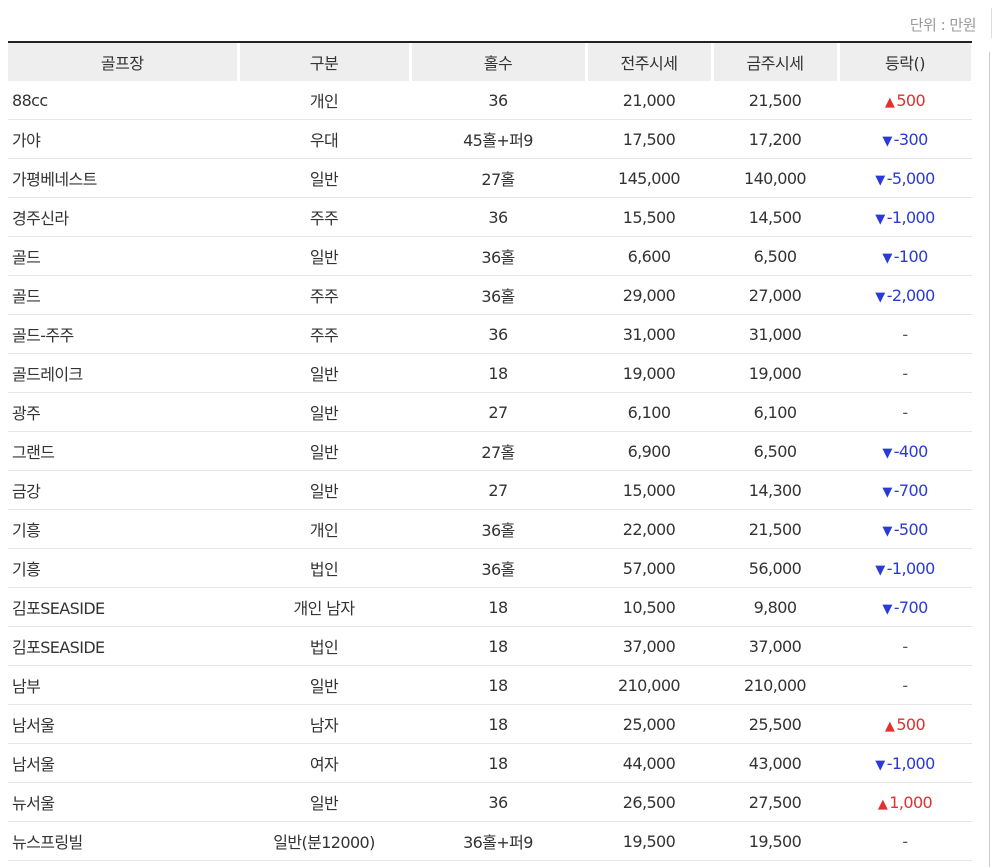 The width and height of the screenshot is (1000, 867). Describe the element at coordinates (649, 412) in the screenshot. I see `prev-week-price-cell: 6,100` at that location.